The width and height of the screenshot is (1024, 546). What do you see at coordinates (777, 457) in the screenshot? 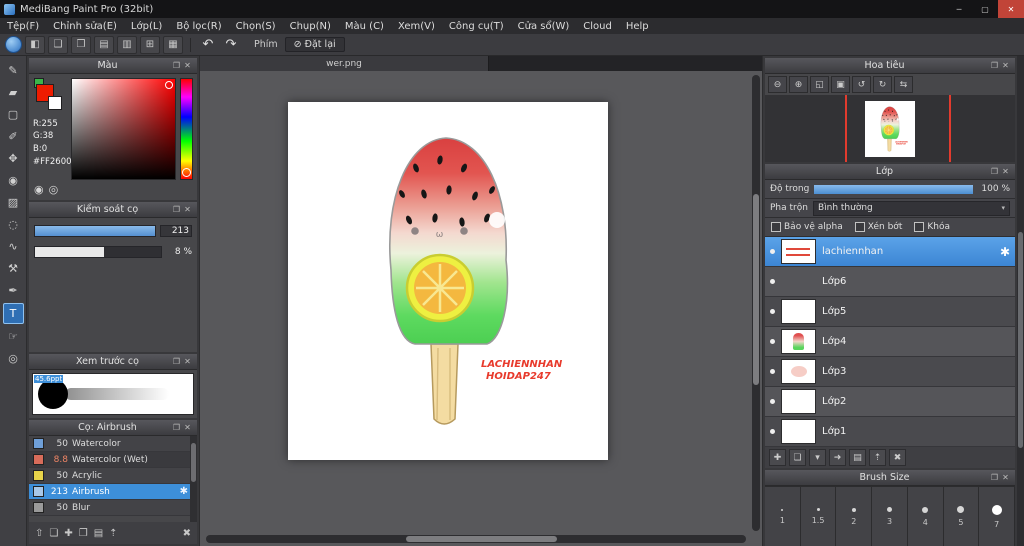
I see `add-layer-icon: ✚` at bounding box center [777, 457].